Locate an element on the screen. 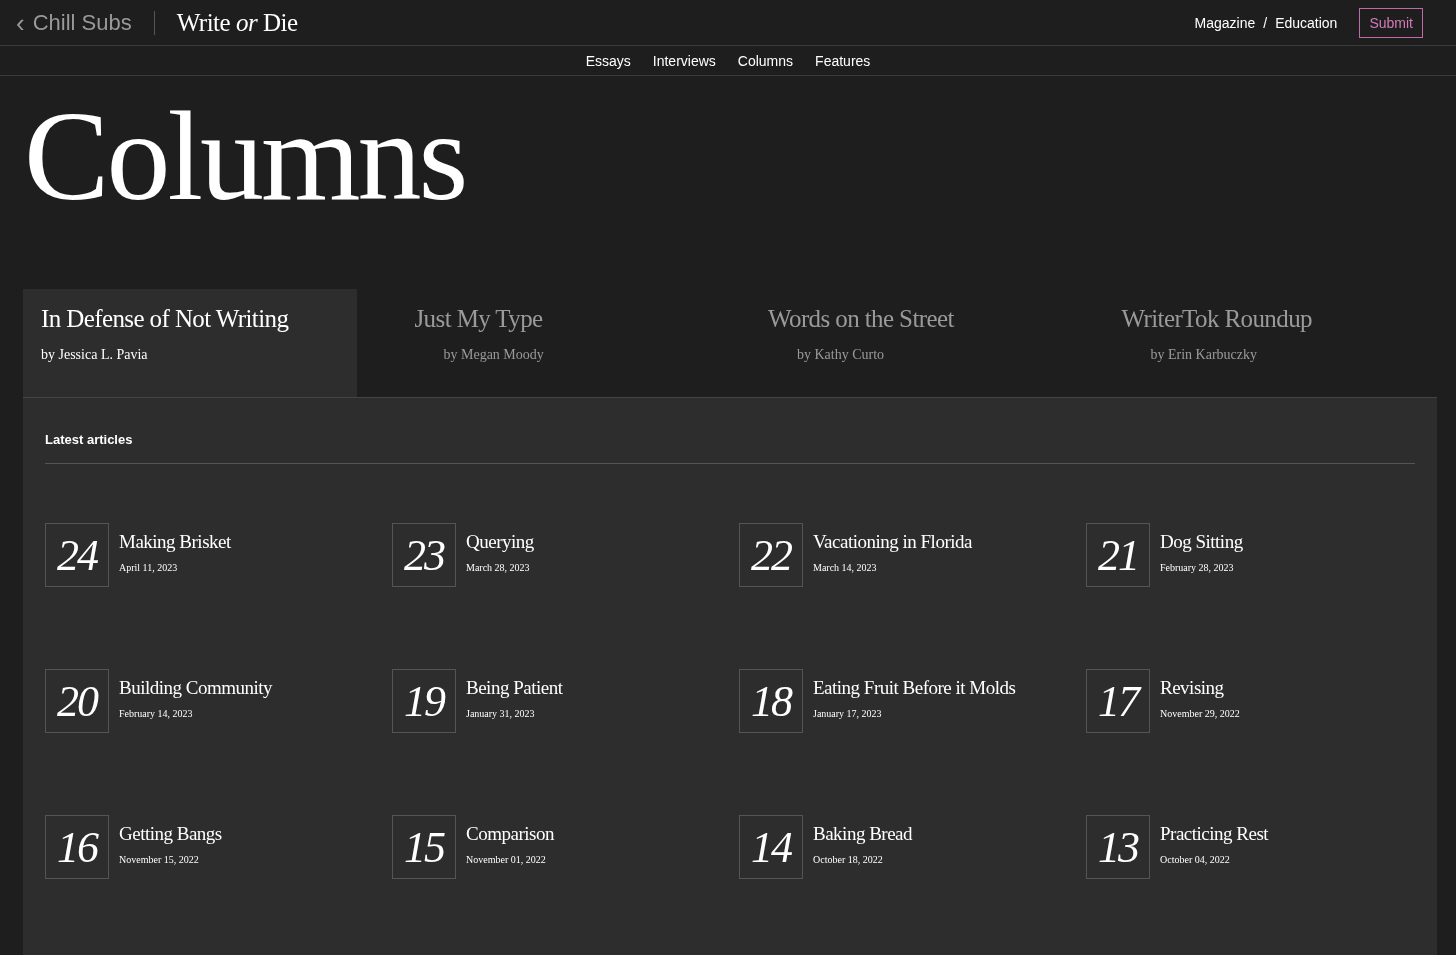 This screenshot has width=1456, height=955. article-title: Making Brisket is located at coordinates (175, 542).